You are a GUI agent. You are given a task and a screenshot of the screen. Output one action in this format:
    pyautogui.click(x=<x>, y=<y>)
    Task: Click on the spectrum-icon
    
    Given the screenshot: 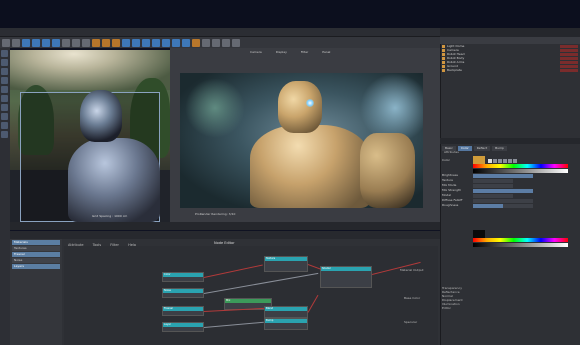 What is the action you would take?
    pyautogui.click(x=510, y=160)
    